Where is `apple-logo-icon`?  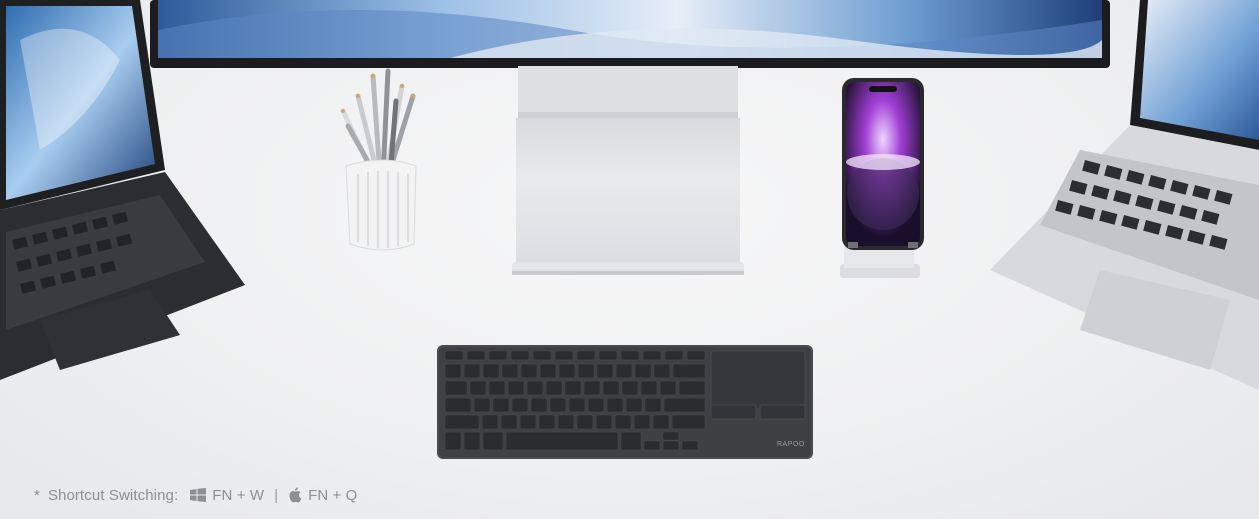 apple-logo-icon is located at coordinates (295, 495).